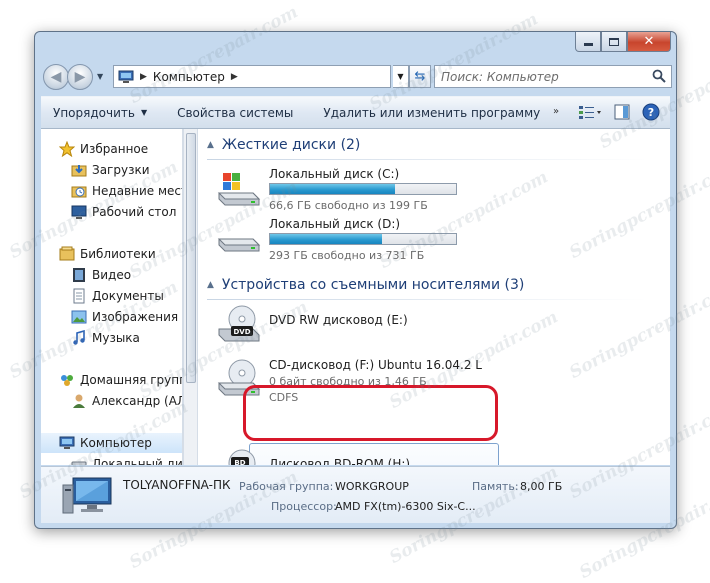  Describe the element at coordinates (375, 365) in the screenshot. I see `drive-name: CD-дисковод (F:) Ubuntu 16.04.2 L` at that location.